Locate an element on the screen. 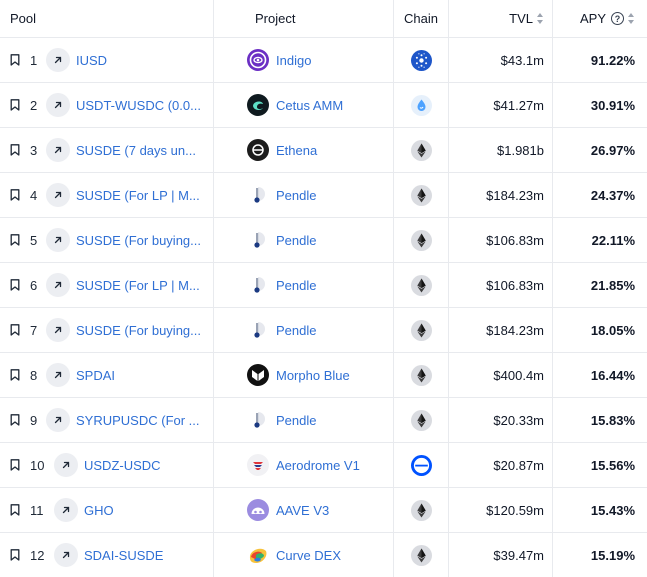 This screenshot has height=577, width=647. tvl-value: $184.23m is located at coordinates (515, 330).